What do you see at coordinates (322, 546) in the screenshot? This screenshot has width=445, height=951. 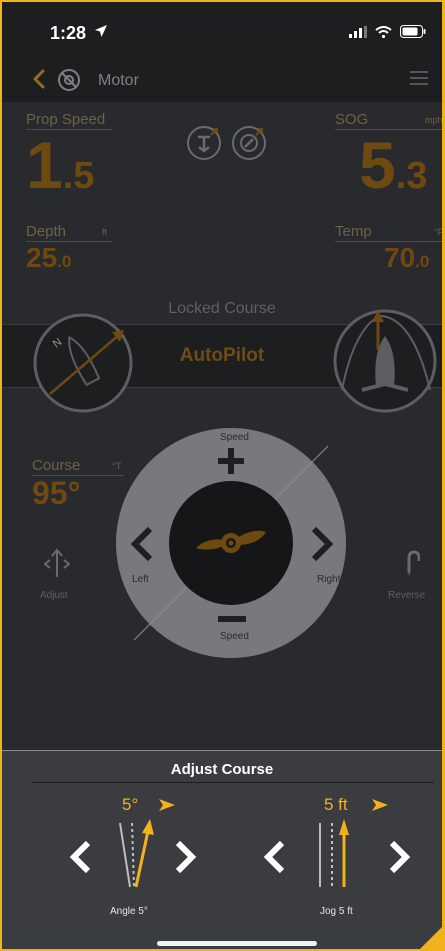 I see `right-button` at bounding box center [322, 546].